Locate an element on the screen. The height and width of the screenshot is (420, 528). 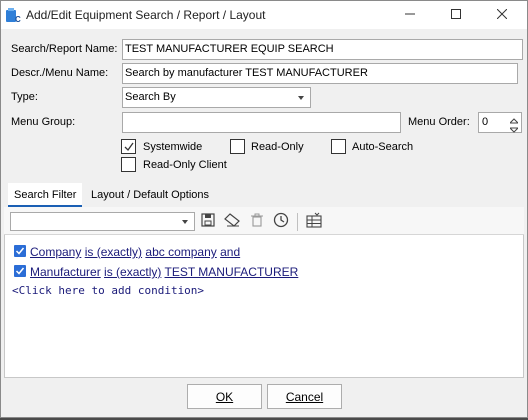
condition-value-link: TEST MANUFACTURER is located at coordinates (232, 272).